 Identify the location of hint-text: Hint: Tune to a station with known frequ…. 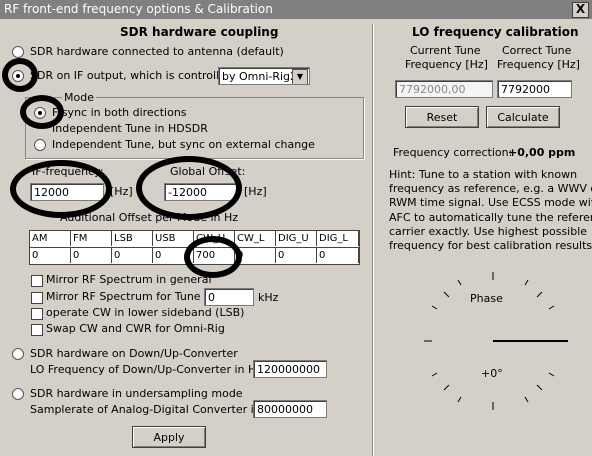
(490, 210).